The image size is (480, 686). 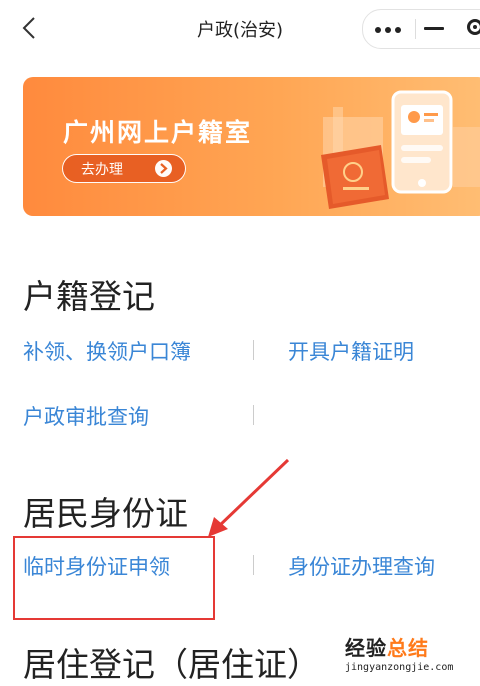 I want to click on close-target-icon, so click(x=473, y=27).